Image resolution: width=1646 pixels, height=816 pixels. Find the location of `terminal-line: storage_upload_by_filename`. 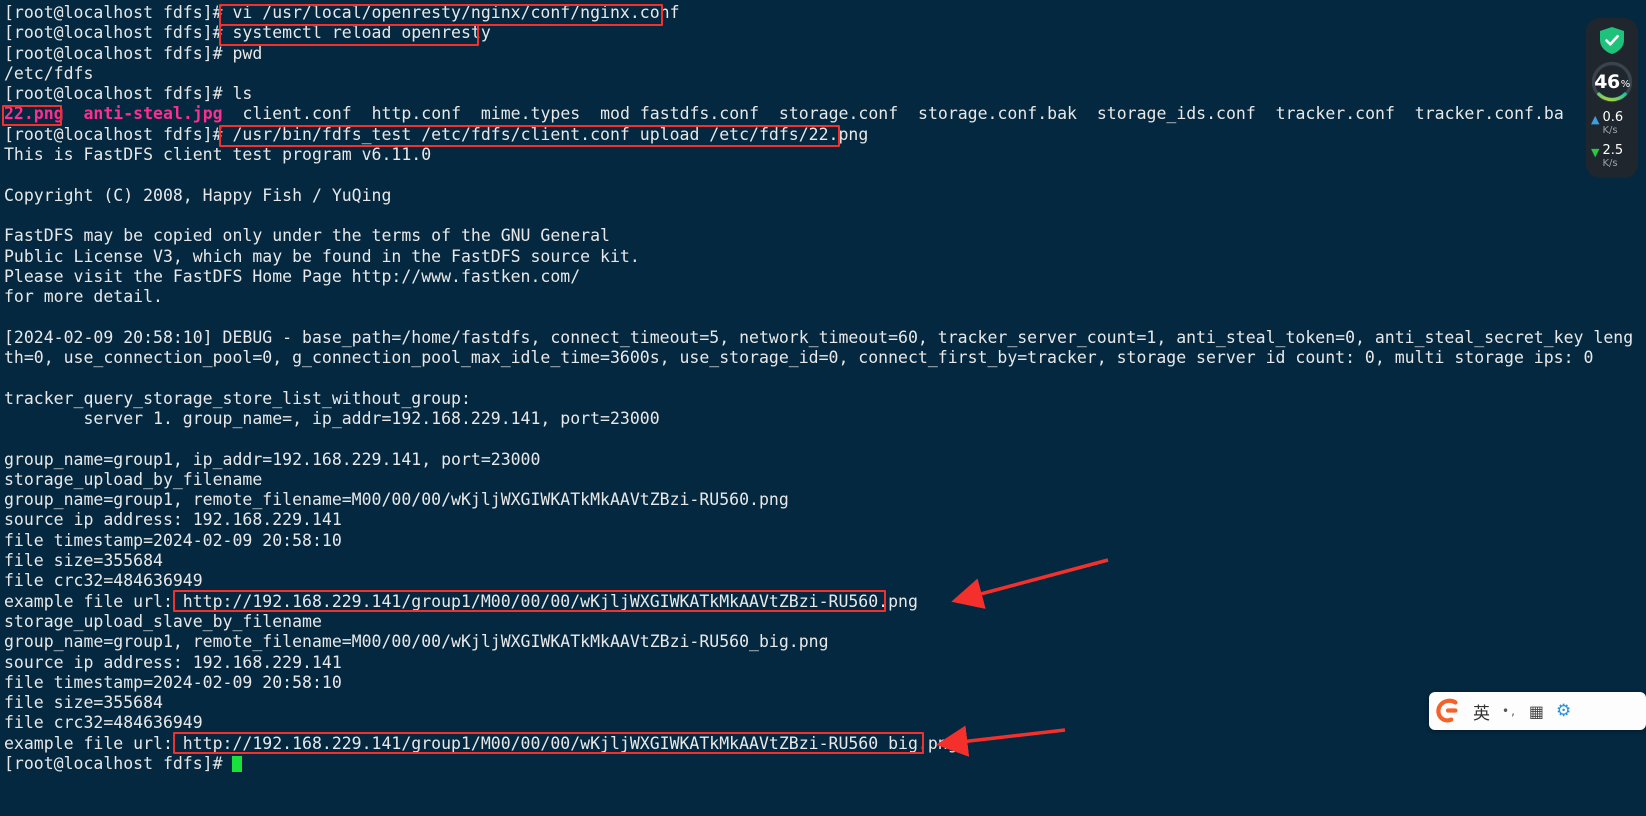

terminal-line: storage_upload_by_filename is located at coordinates (825, 480).